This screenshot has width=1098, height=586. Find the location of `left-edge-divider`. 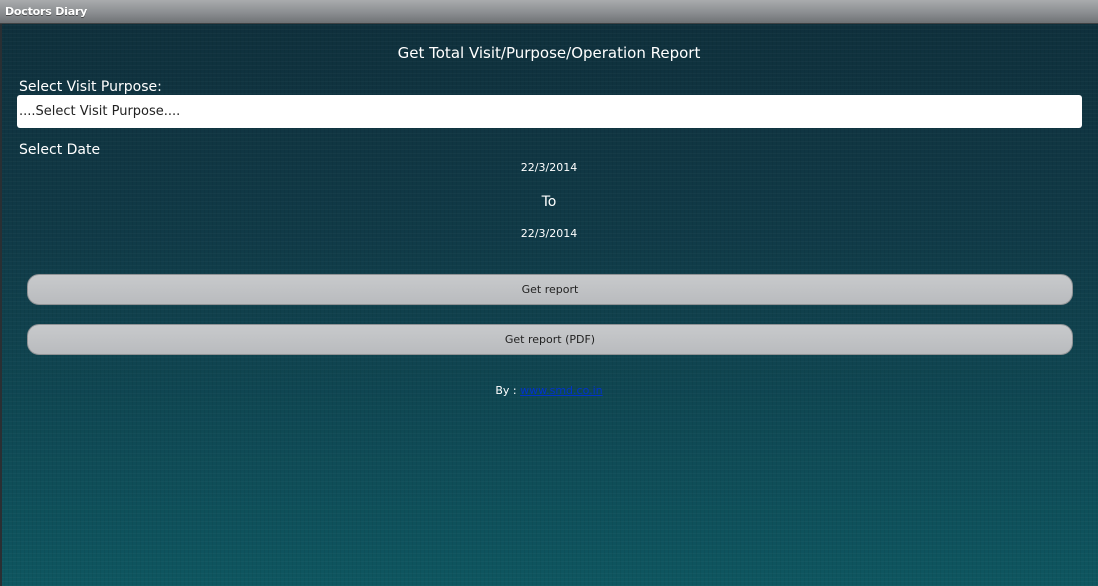

left-edge-divider is located at coordinates (1, 305).